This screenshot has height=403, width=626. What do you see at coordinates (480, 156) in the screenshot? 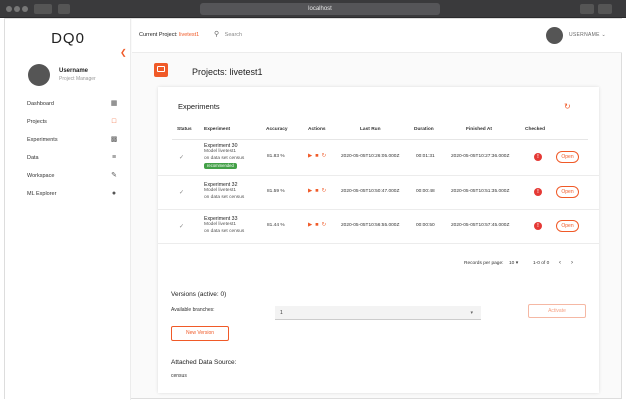
I see `finished-value: 2020-05-05T10:27:36.000Z` at bounding box center [480, 156].